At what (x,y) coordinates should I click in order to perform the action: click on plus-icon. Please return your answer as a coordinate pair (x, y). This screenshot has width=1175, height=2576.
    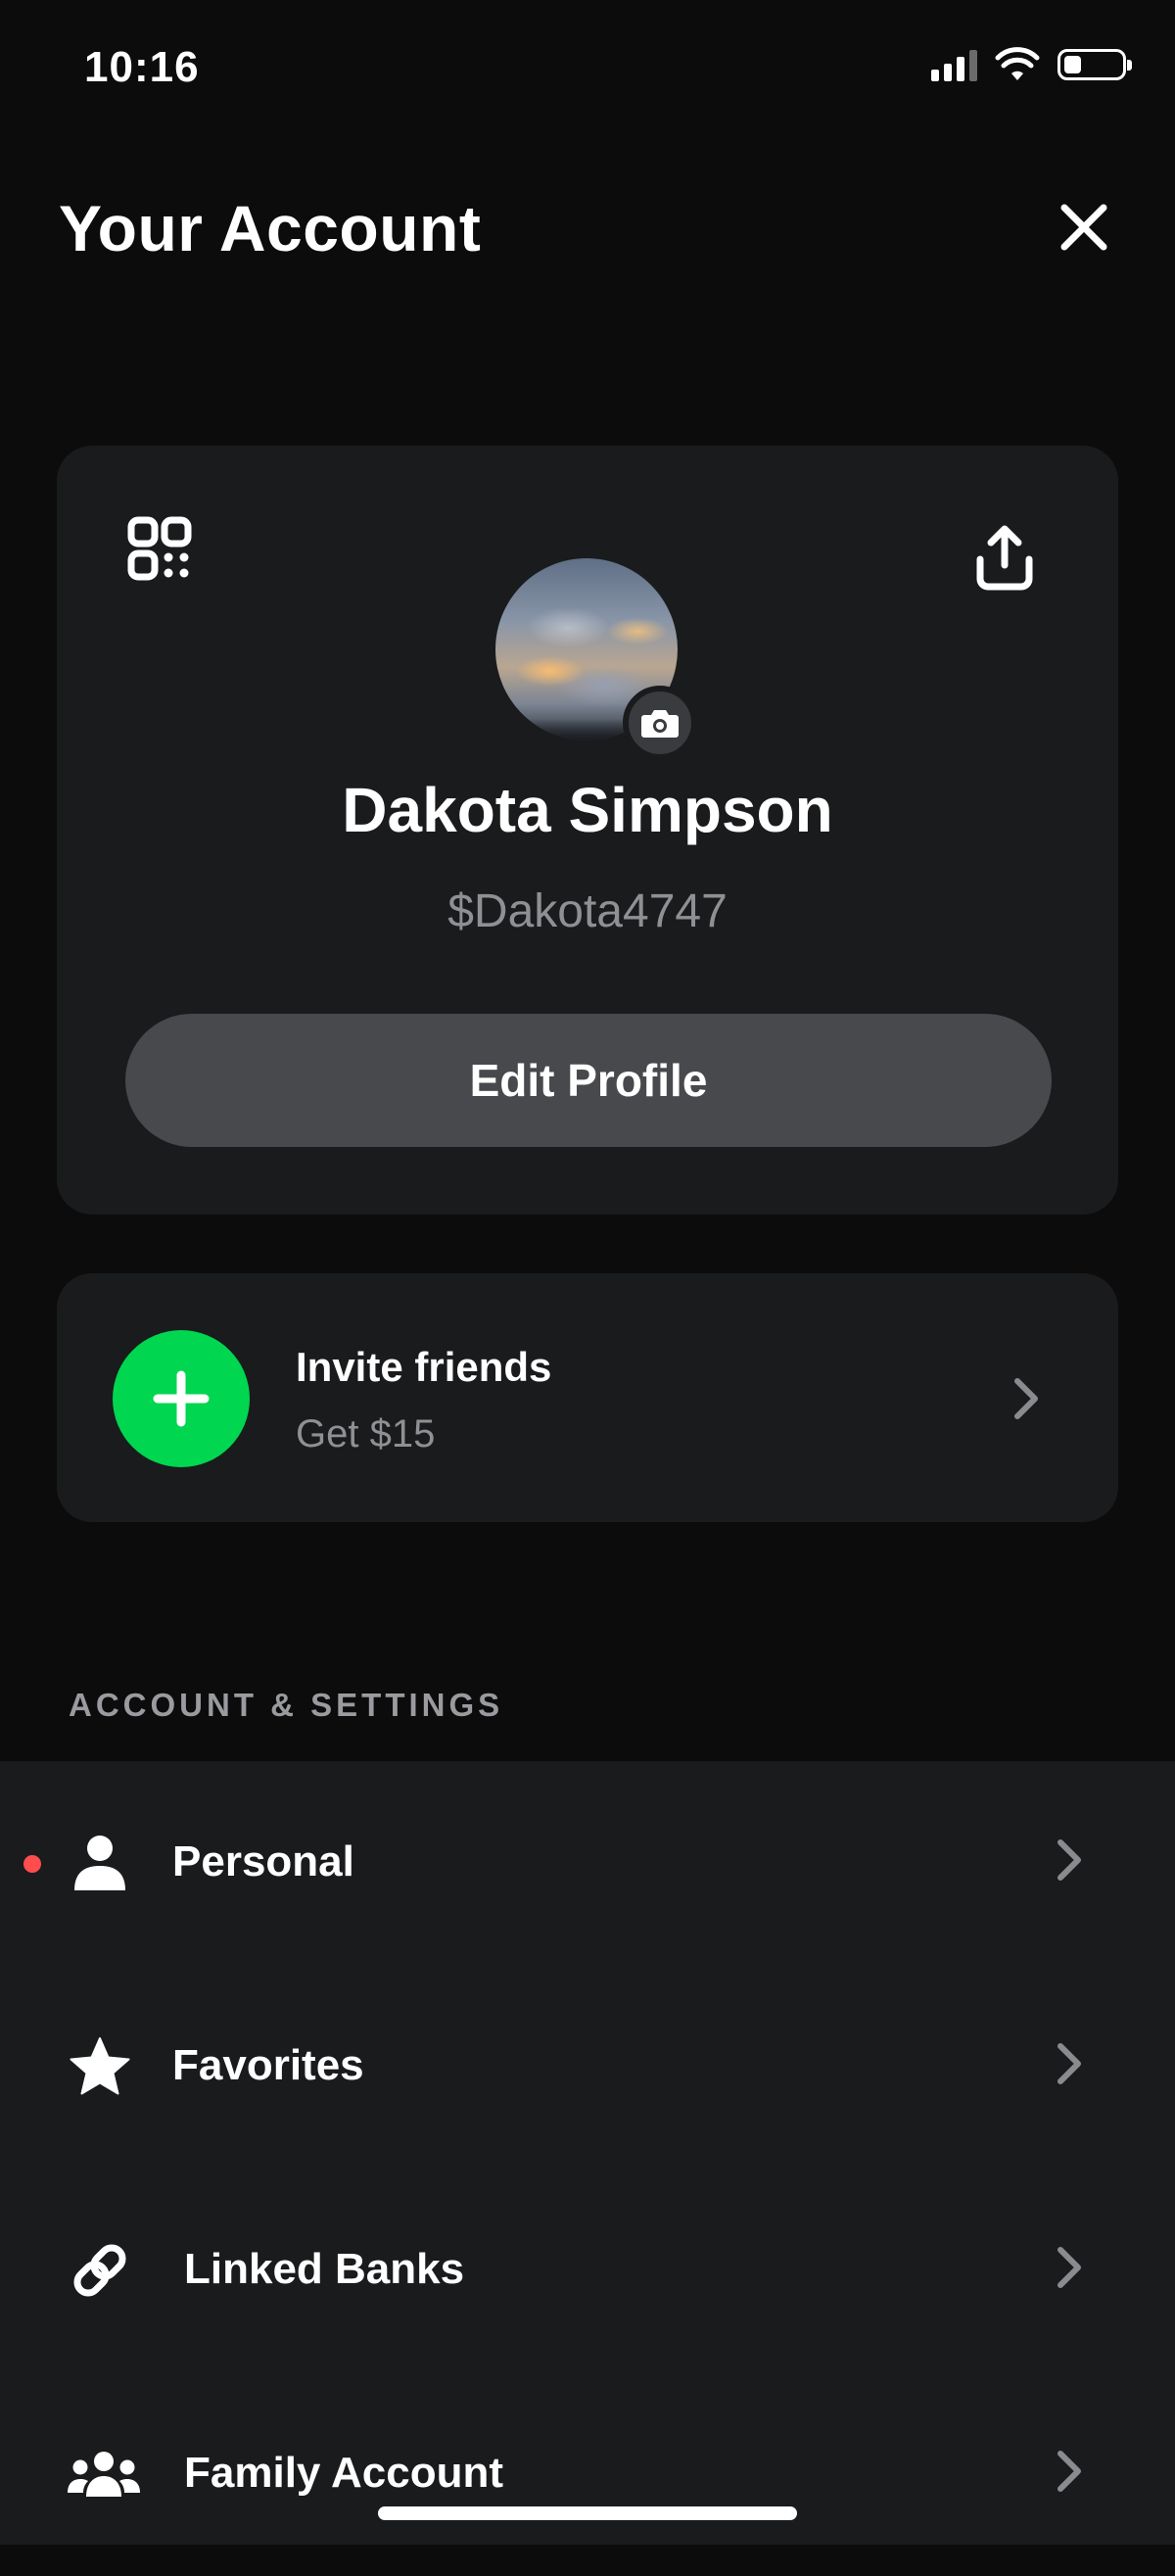
    Looking at the image, I should click on (181, 1399).